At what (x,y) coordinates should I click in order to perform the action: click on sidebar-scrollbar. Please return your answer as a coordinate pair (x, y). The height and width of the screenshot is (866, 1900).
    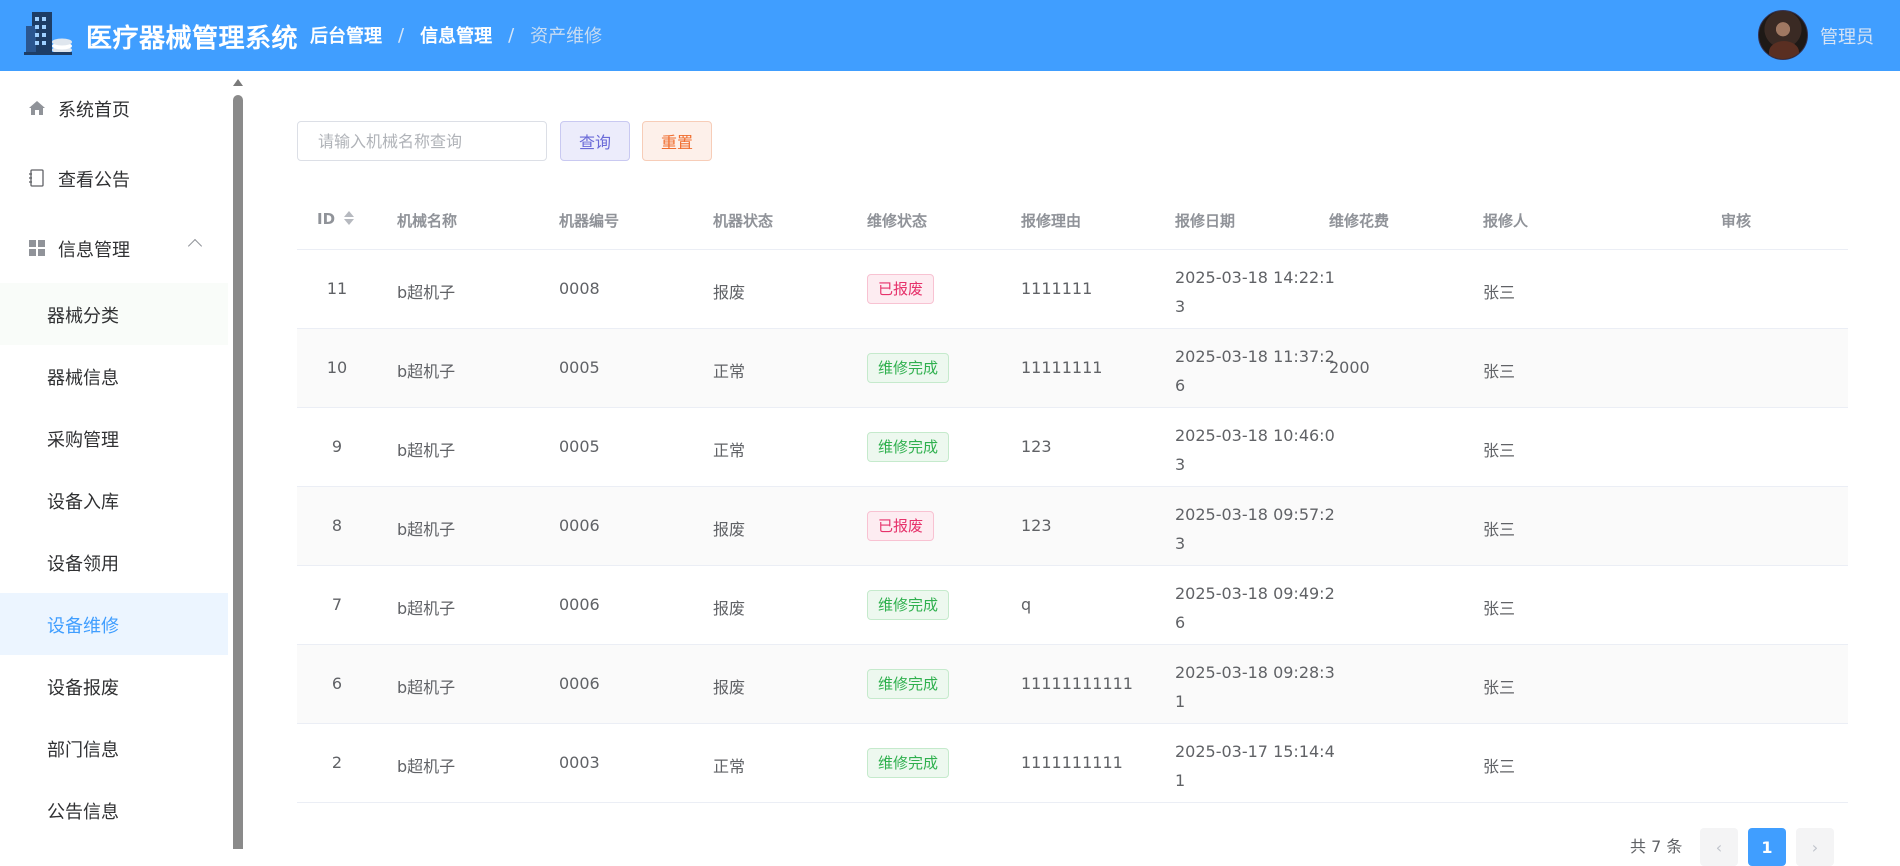
    Looking at the image, I should click on (238, 460).